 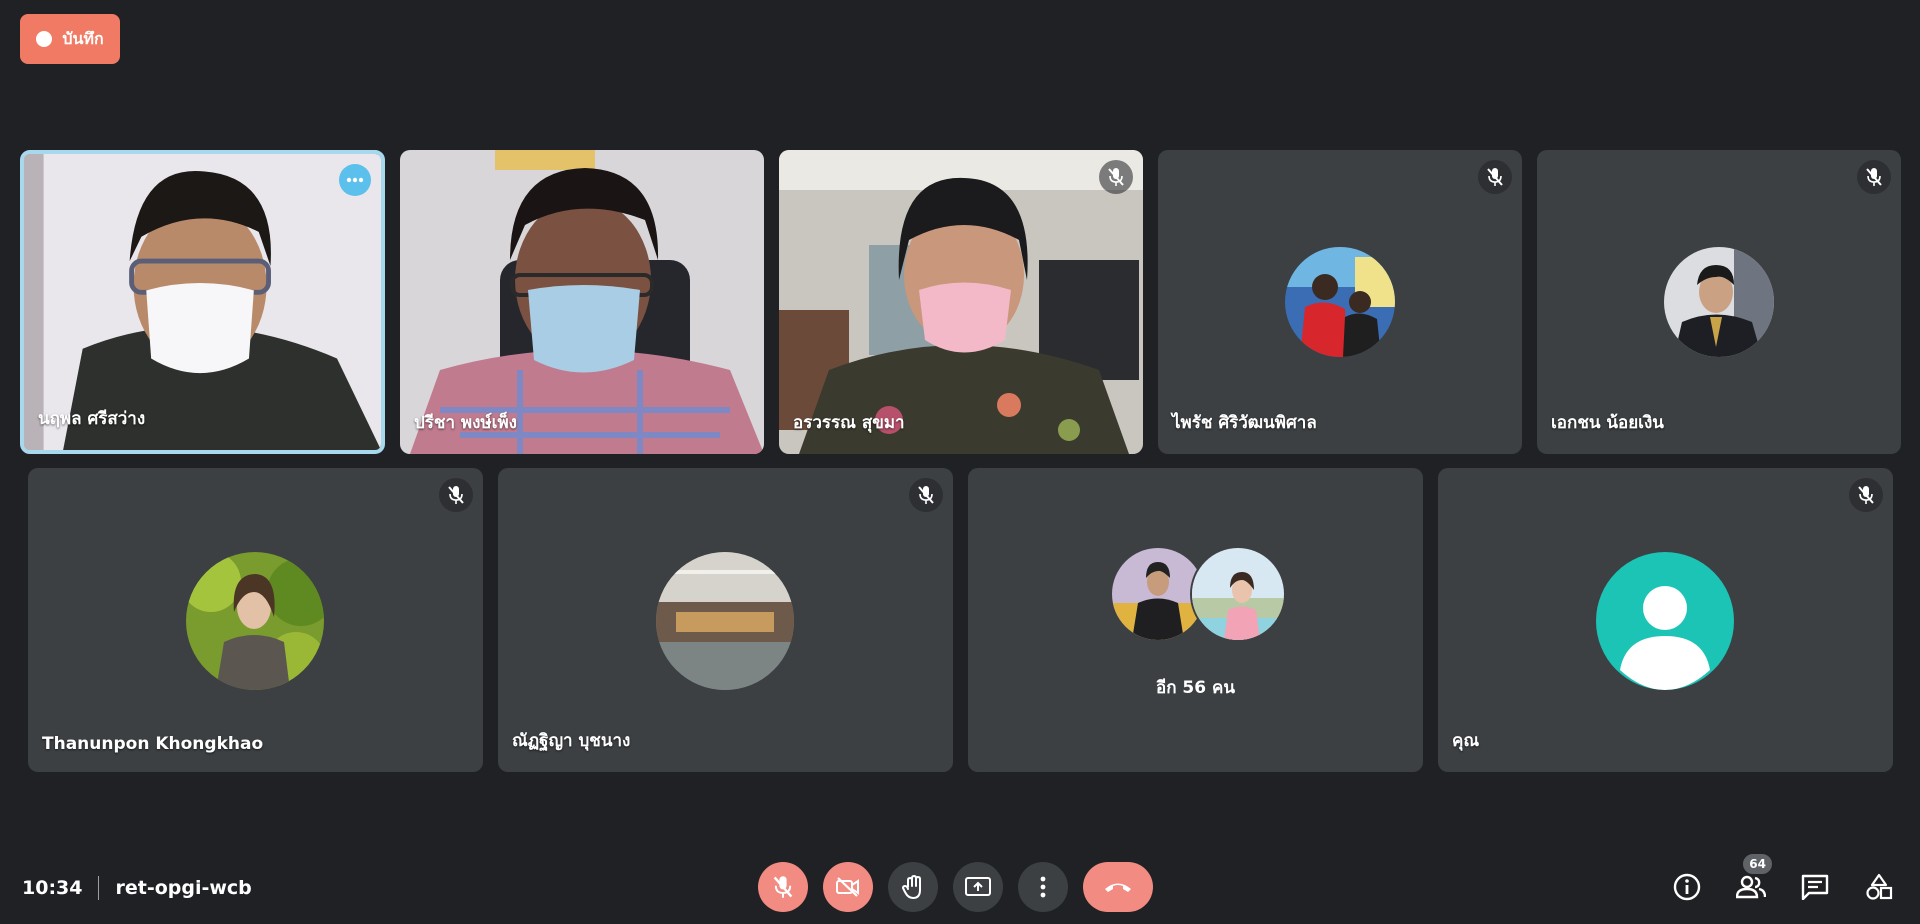 I want to click on activities-button, so click(x=1879, y=887).